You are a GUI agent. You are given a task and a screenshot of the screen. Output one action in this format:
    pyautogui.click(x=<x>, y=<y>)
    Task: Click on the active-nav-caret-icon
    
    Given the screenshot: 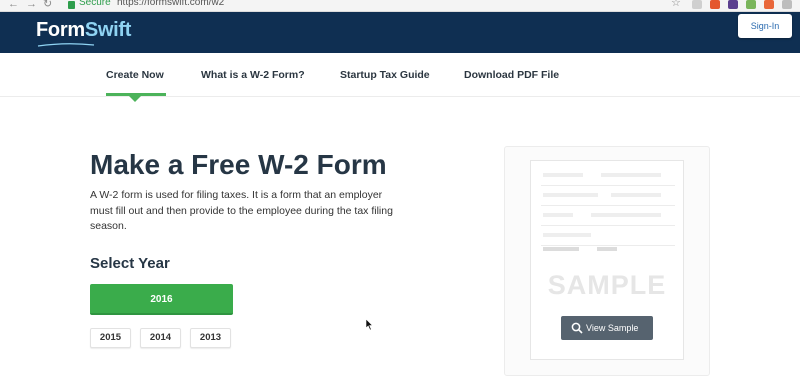 What is the action you would take?
    pyautogui.click(x=135, y=99)
    